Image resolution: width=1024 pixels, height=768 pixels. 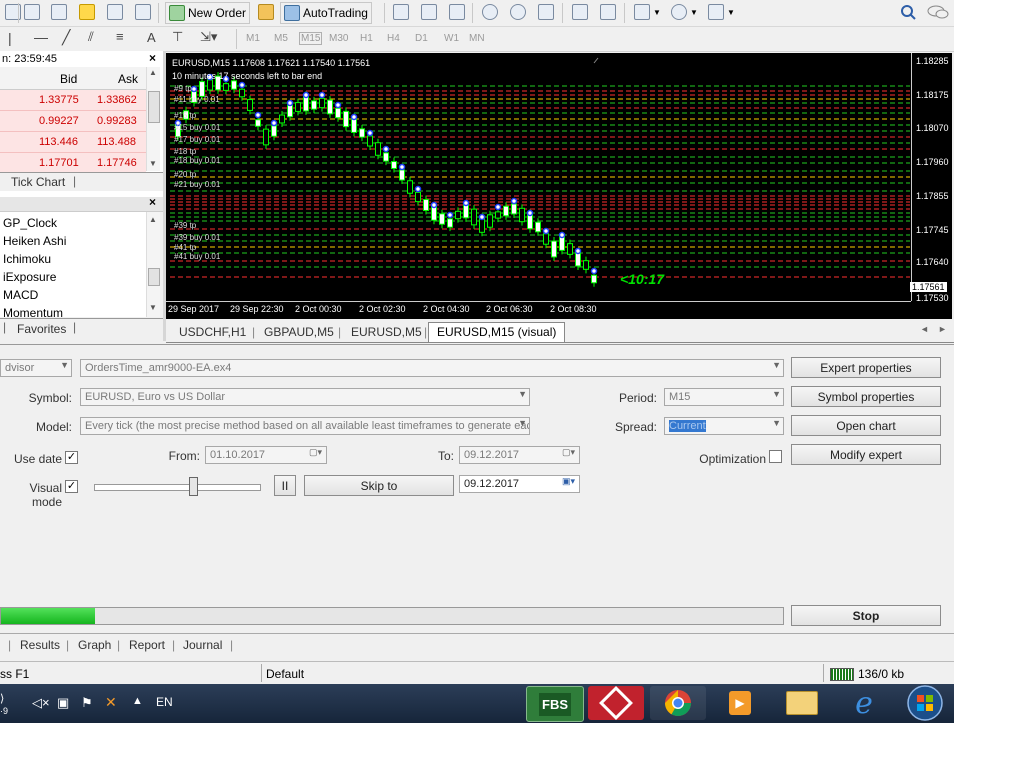 I want to click on tray-app-icon: ✕, so click(x=111, y=702).